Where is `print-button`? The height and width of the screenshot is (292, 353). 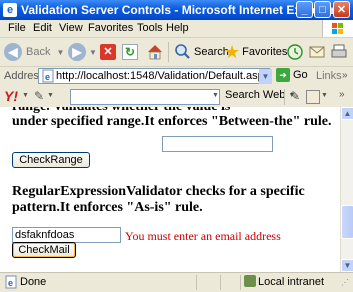 print-button is located at coordinates (339, 52).